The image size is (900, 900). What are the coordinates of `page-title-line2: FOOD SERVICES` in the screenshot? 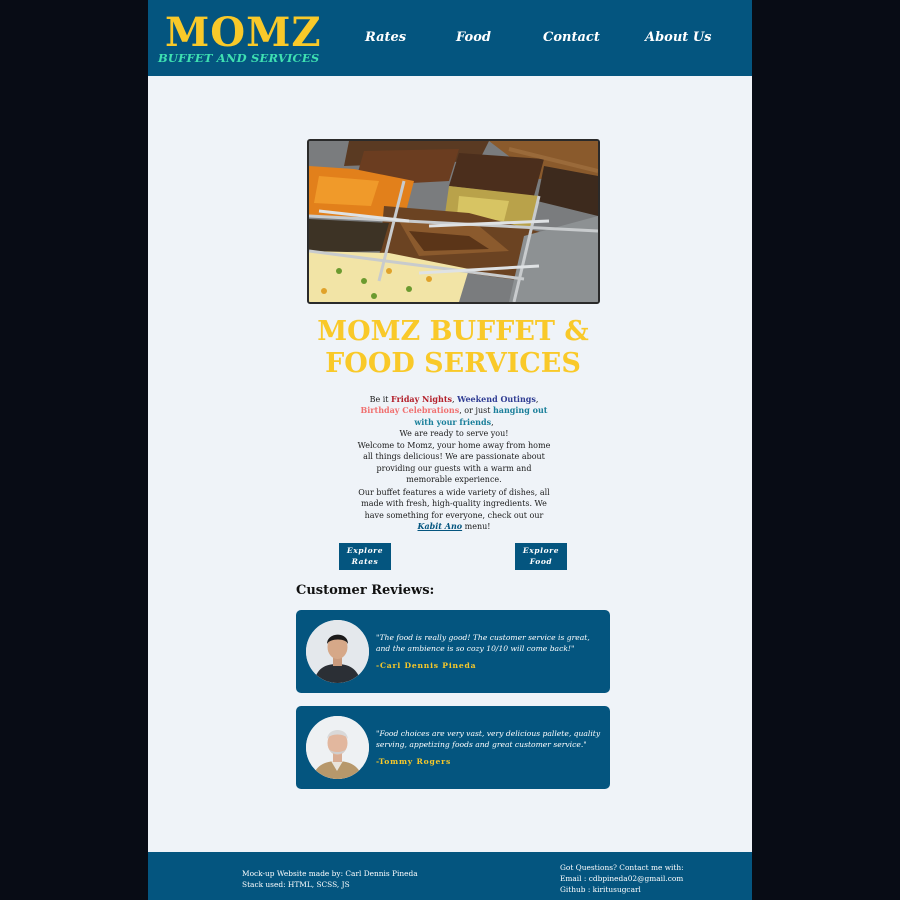 It's located at (453, 363).